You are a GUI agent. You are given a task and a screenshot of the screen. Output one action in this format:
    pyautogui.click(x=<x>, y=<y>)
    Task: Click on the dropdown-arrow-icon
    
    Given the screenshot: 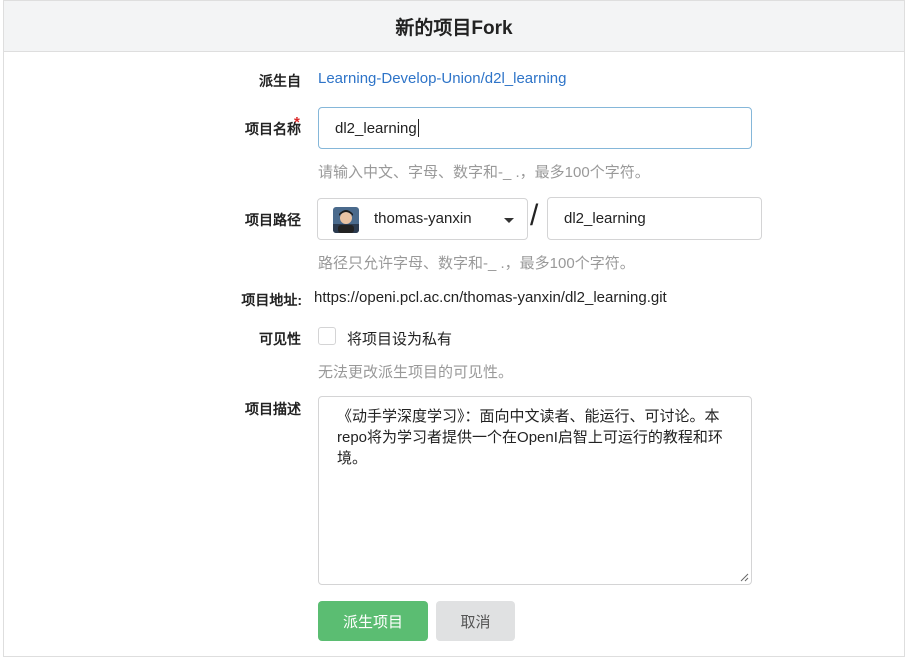 What is the action you would take?
    pyautogui.click(x=509, y=220)
    